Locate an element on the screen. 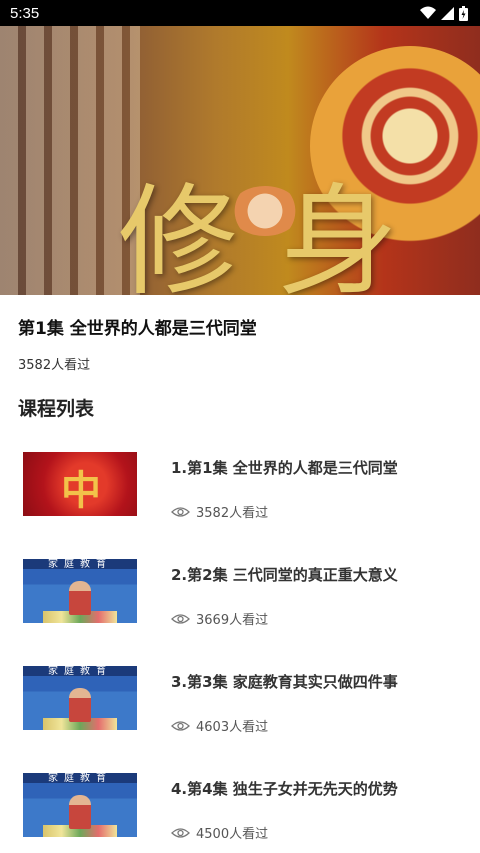 This screenshot has width=480, height=853. course-list-heading: 课程列表 is located at coordinates (56, 409).